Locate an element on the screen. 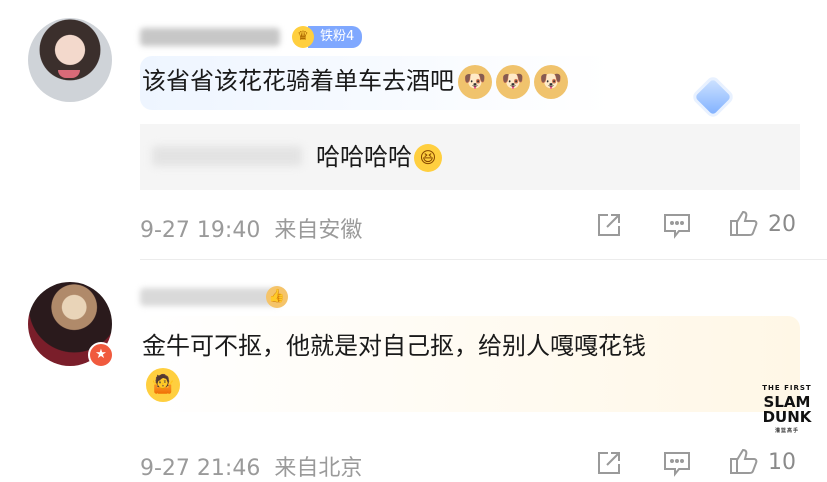 This screenshot has height=482, width=827. like-count: 20 is located at coordinates (782, 224).